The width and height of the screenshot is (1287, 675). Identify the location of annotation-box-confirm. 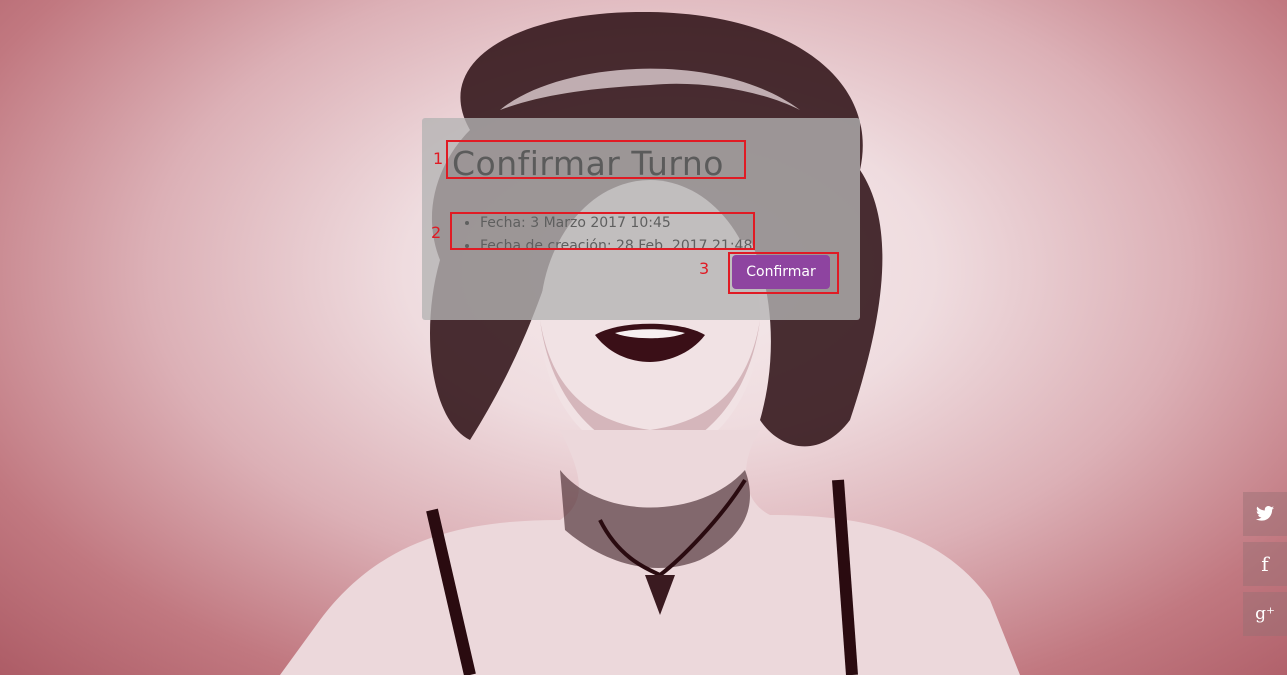
(783, 273).